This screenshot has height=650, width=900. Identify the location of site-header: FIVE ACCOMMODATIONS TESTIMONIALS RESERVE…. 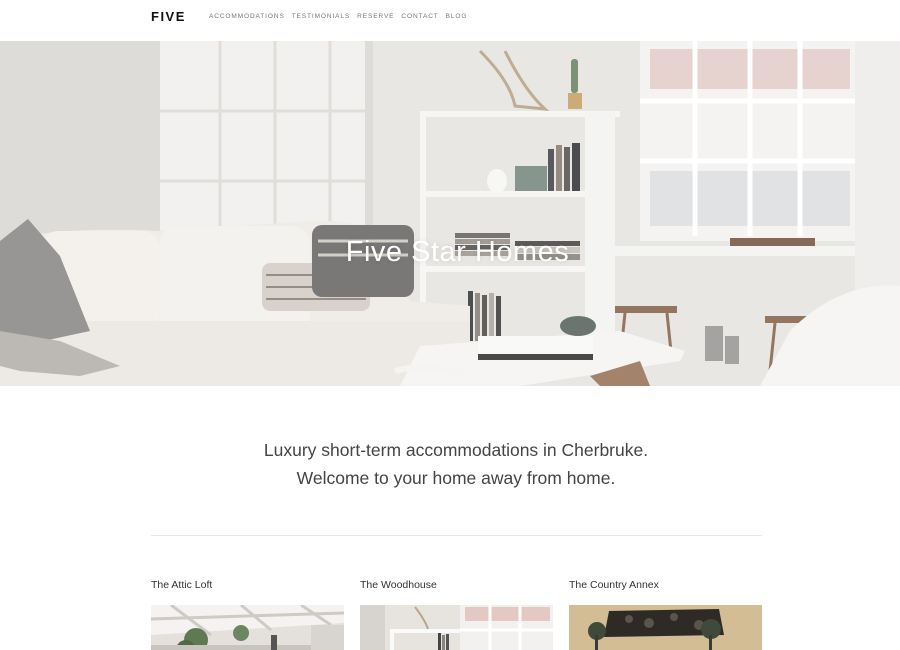
(450, 20).